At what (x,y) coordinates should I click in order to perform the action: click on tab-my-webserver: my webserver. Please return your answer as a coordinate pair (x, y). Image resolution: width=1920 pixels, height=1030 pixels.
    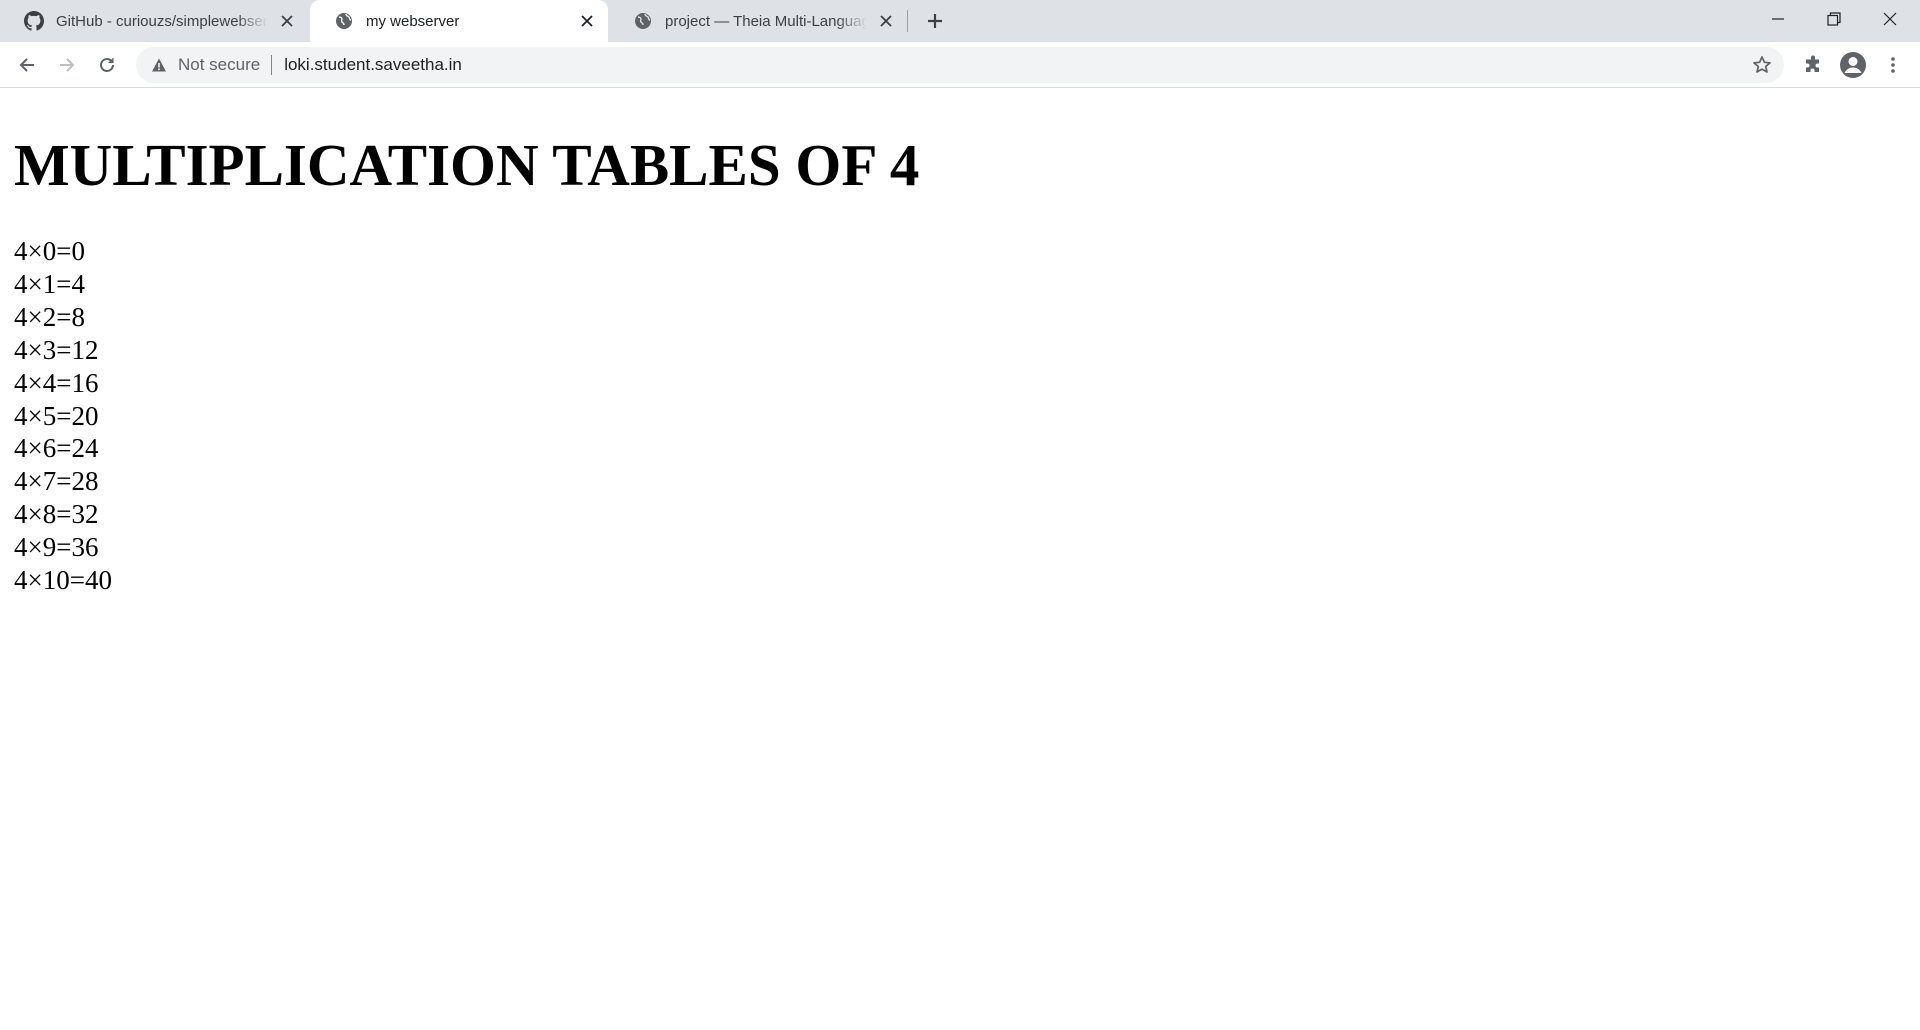
    Looking at the image, I should click on (459, 21).